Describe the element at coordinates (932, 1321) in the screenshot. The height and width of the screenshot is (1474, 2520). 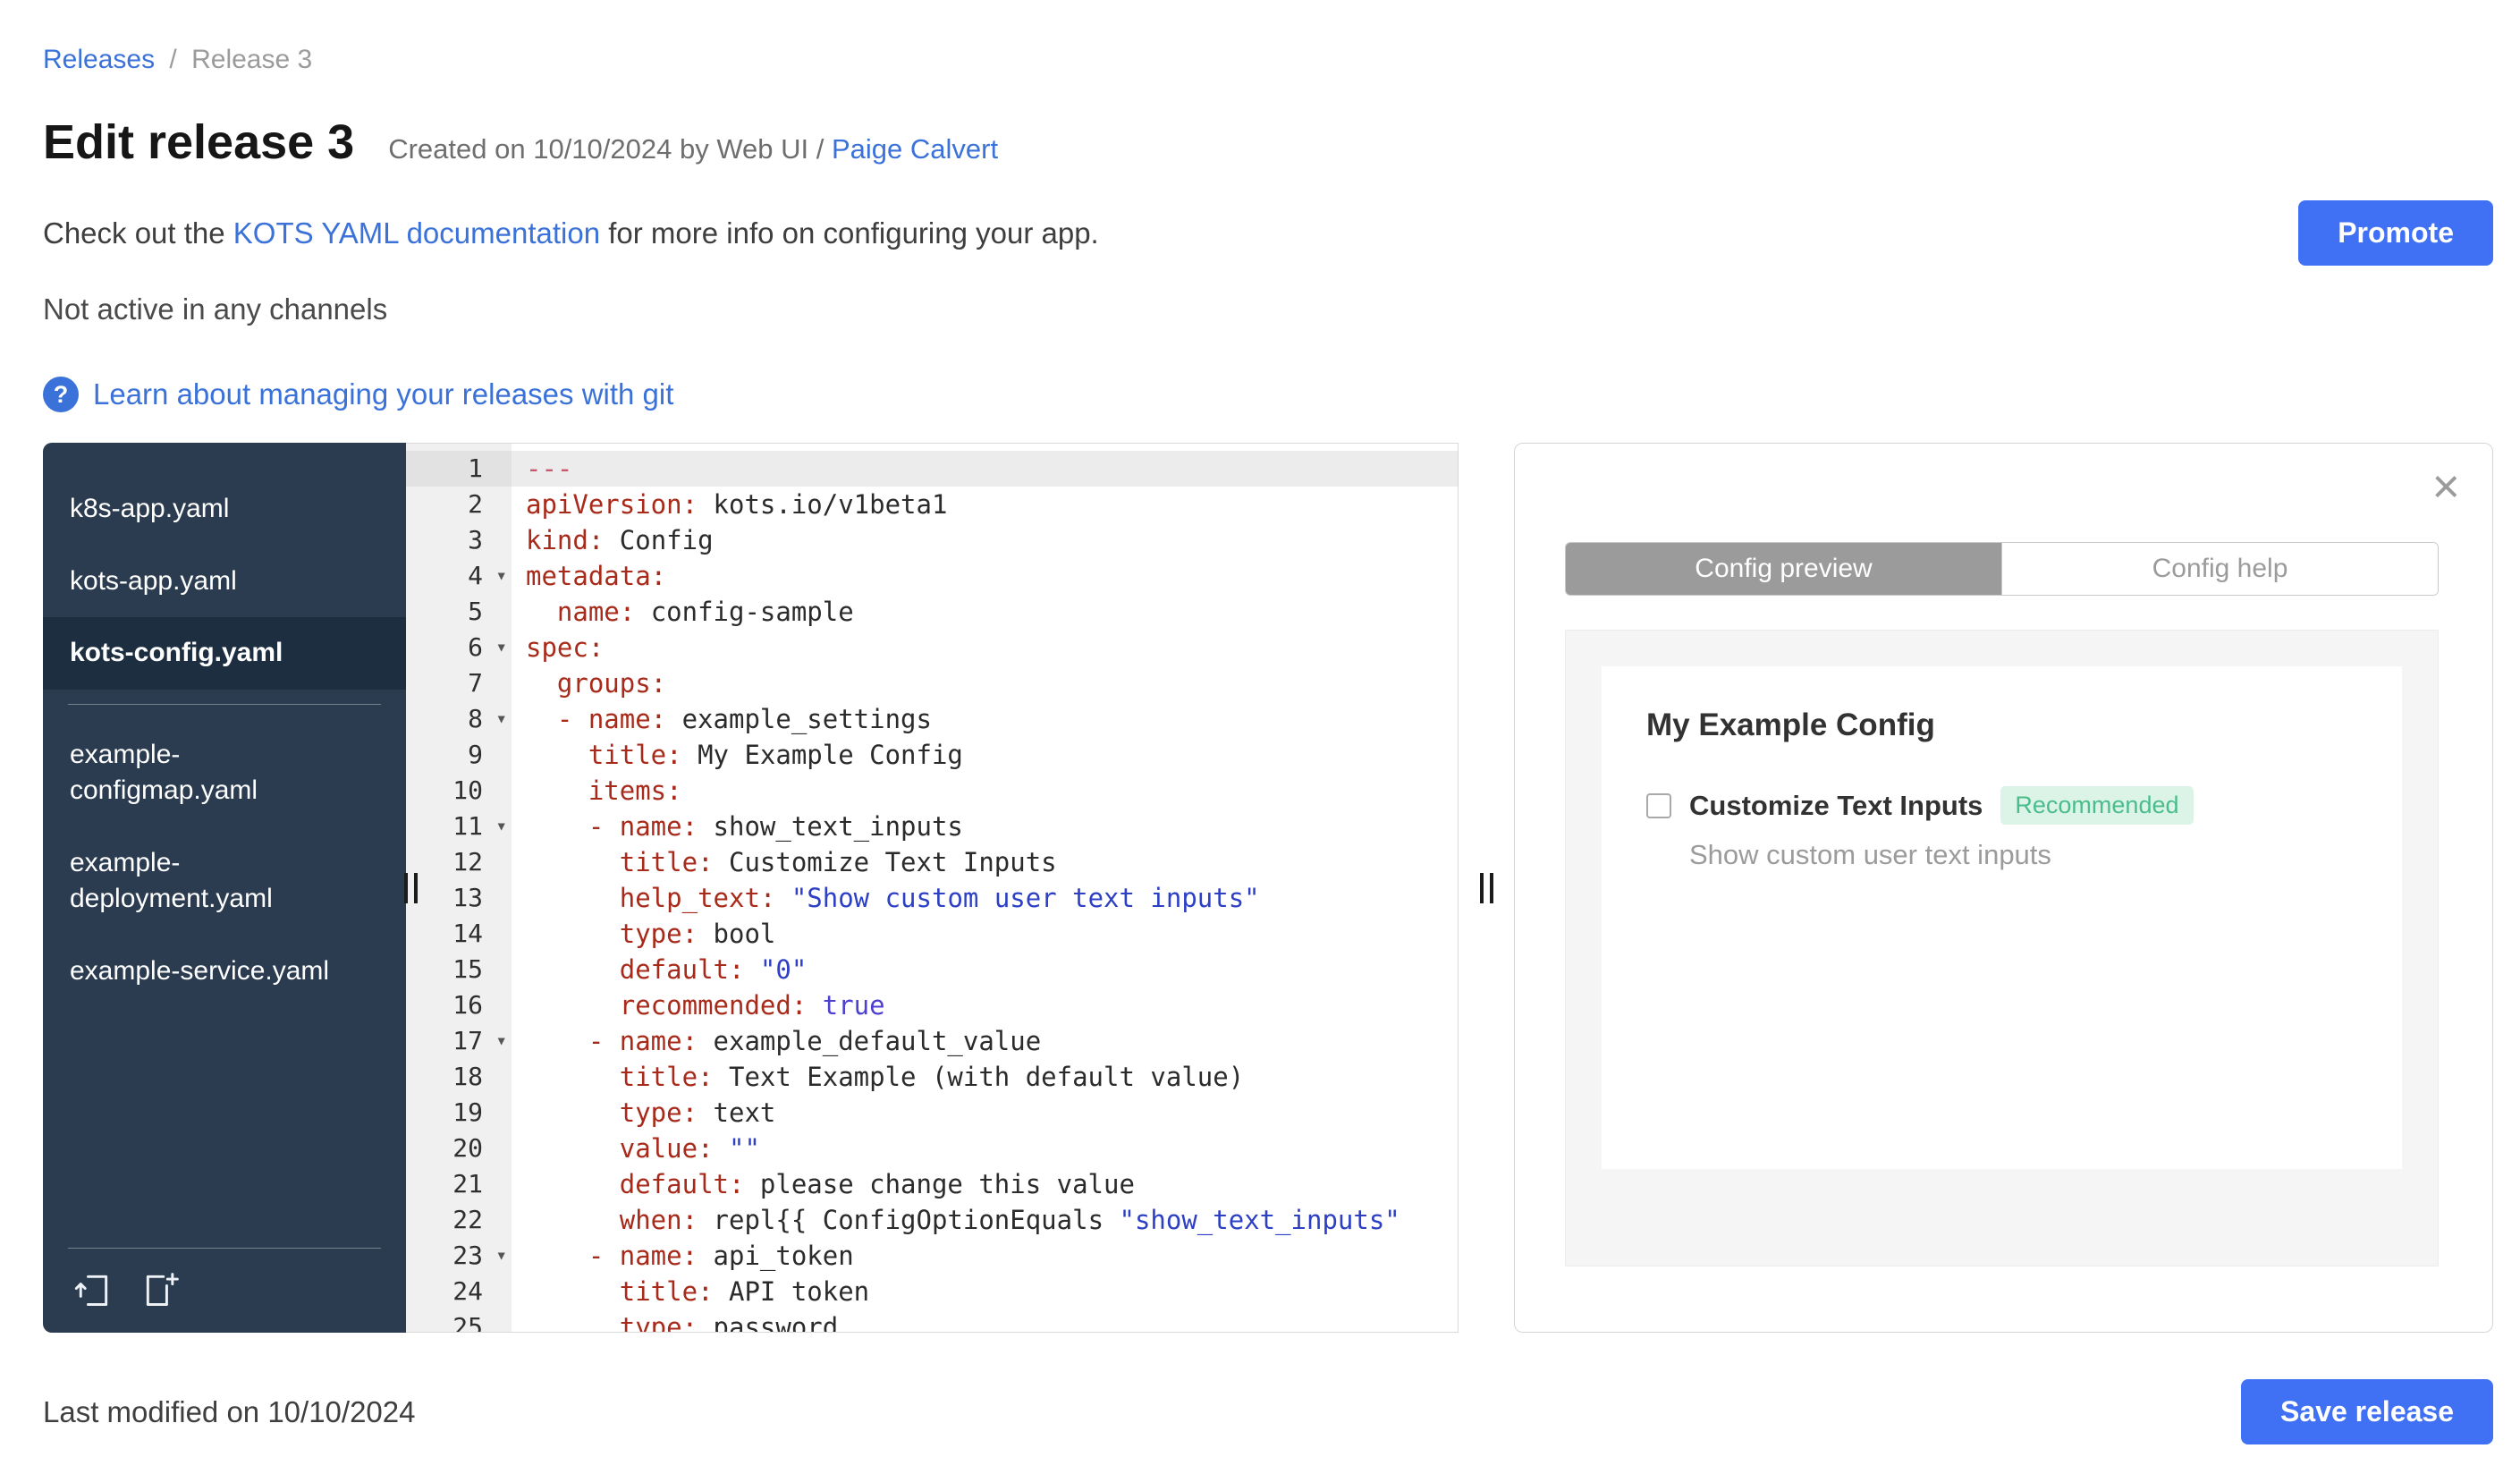
I see `code-line-25: 25 type: password` at that location.